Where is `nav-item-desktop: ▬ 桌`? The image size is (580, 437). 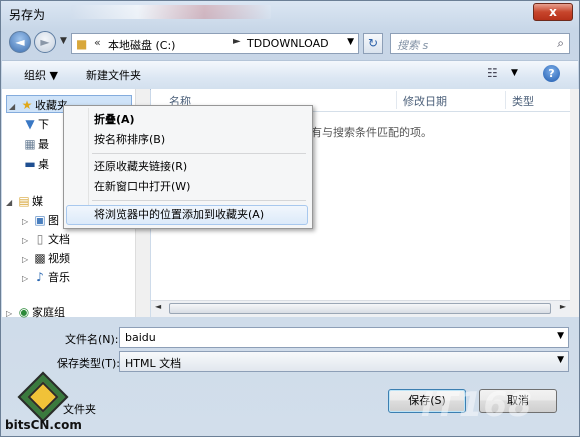 nav-item-desktop: ▬ 桌 is located at coordinates (35, 164).